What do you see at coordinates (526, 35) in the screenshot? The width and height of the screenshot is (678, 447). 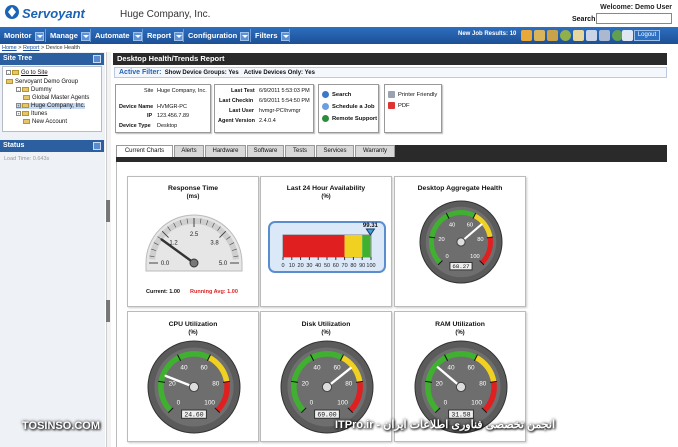 I see `refresh-icon` at bounding box center [526, 35].